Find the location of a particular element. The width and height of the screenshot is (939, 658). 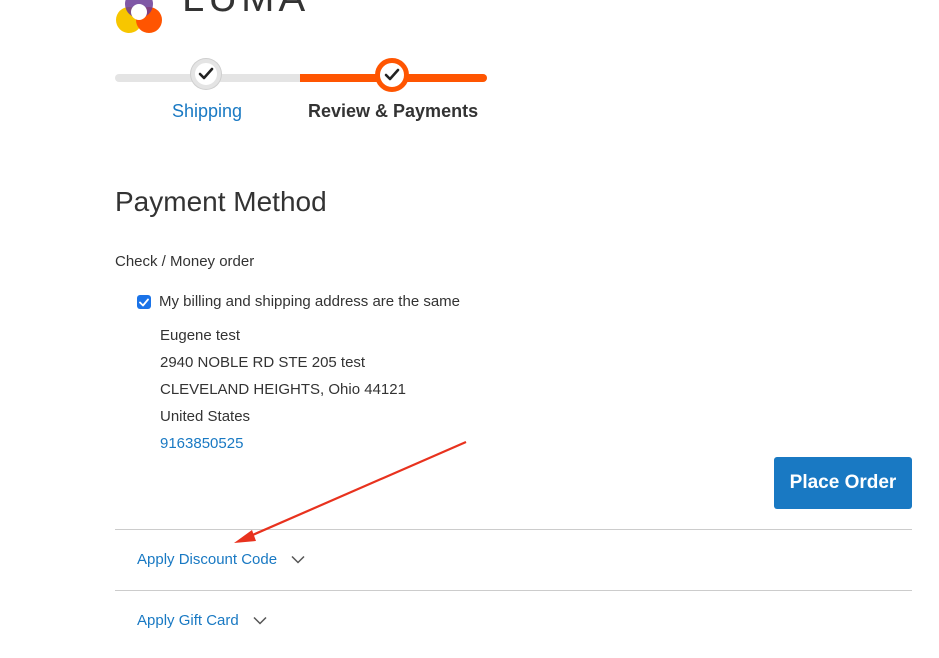

luma-logo-icon is located at coordinates (139, 16).